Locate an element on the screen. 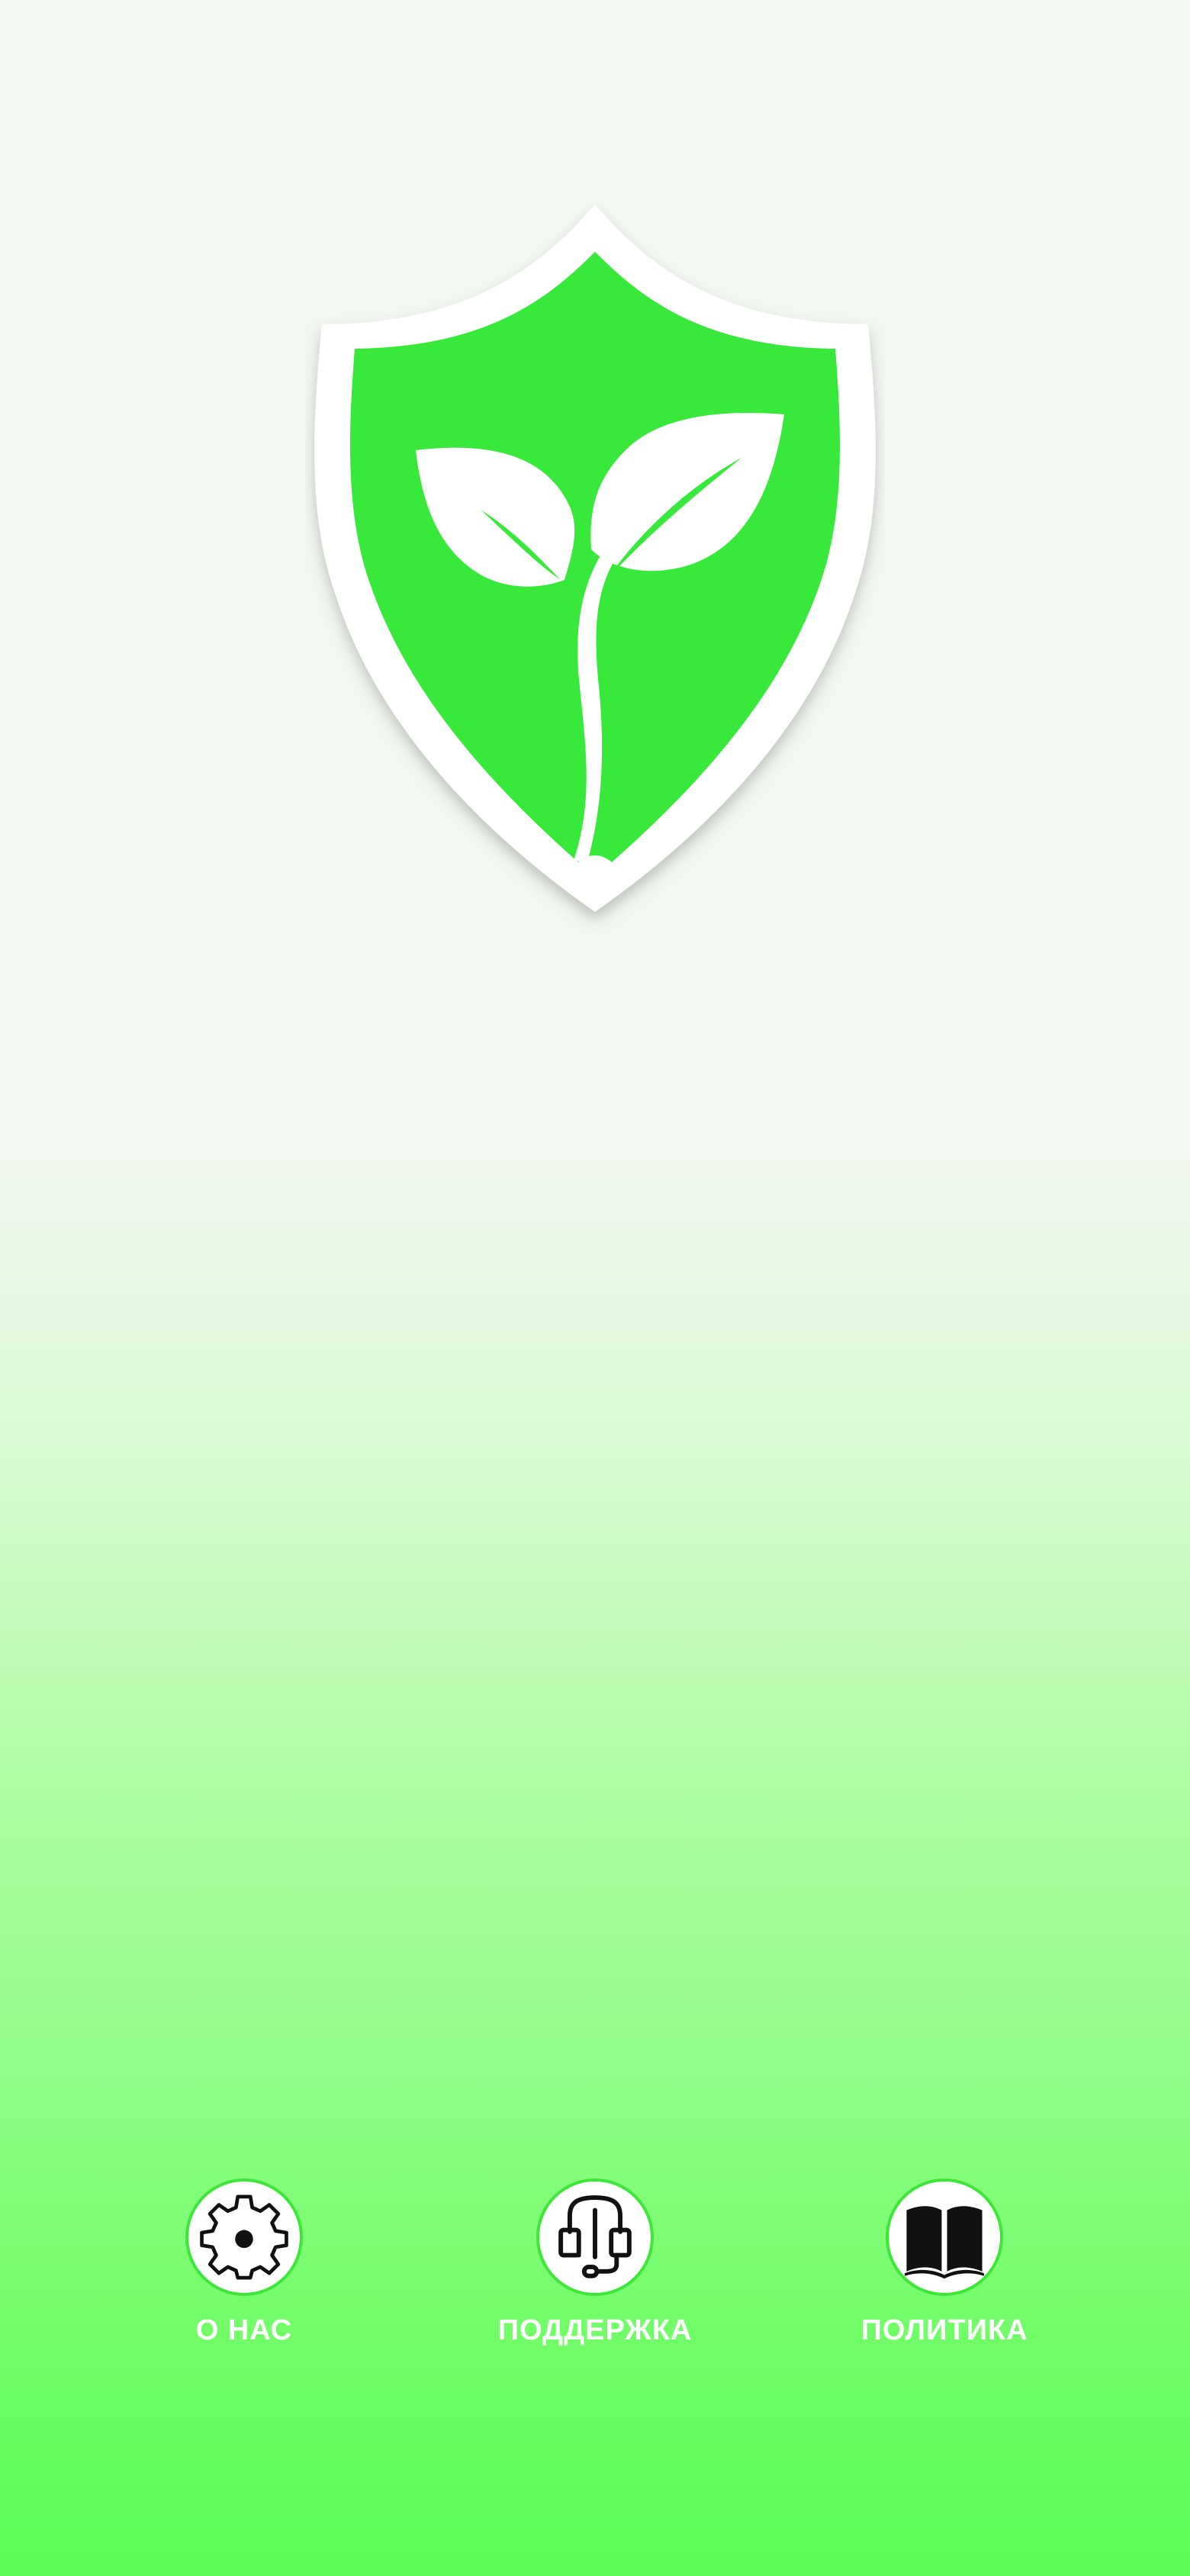 Image resolution: width=1190 pixels, height=2576 pixels. about-label: О НАС is located at coordinates (244, 2330).